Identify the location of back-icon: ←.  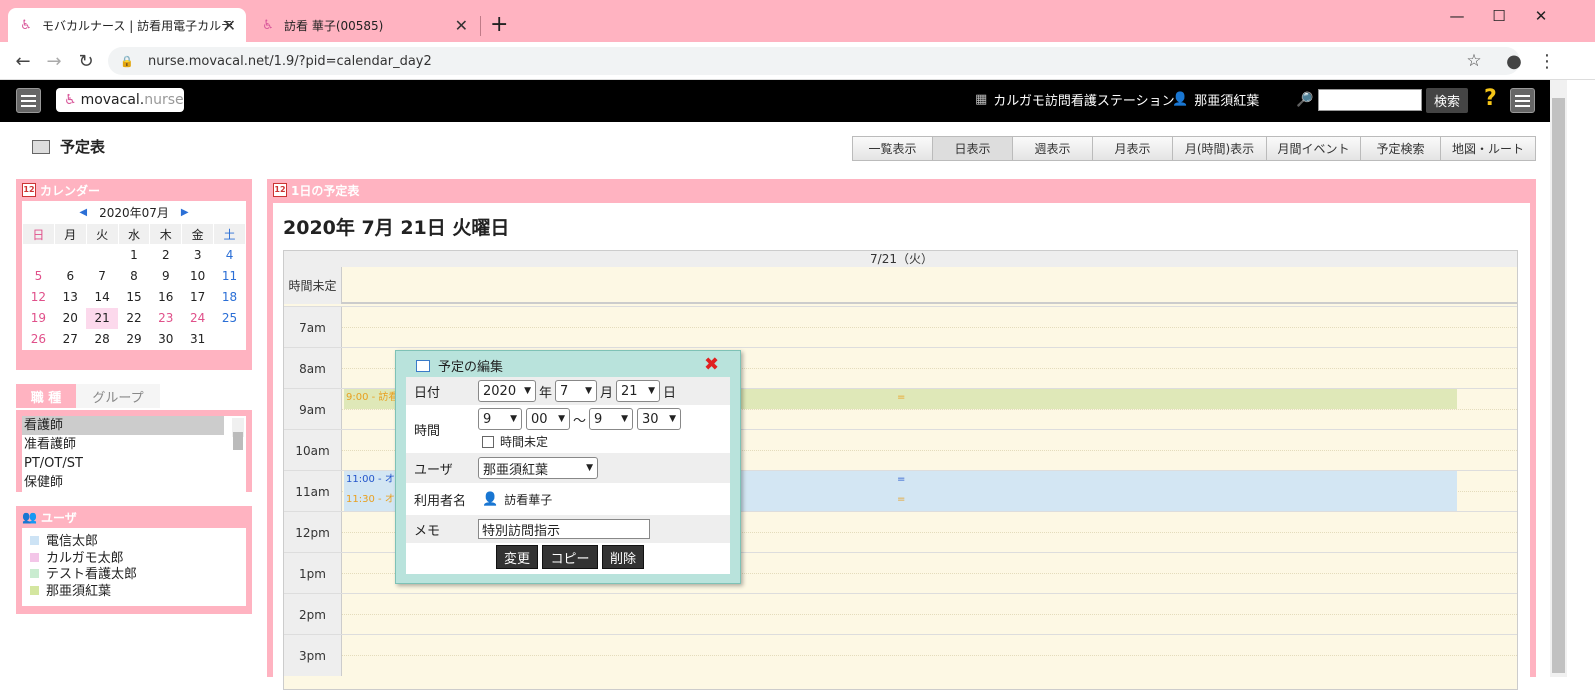
(23, 61).